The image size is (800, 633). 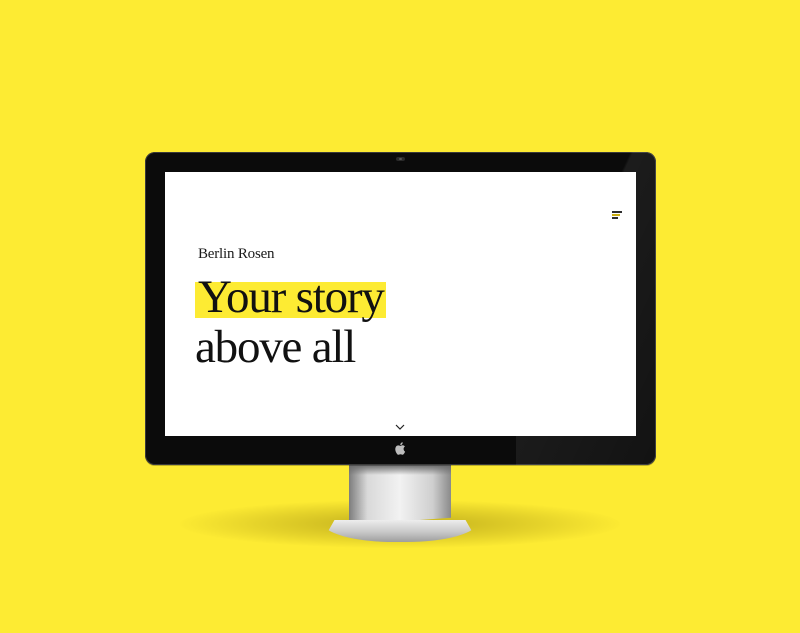 I want to click on camera-icon, so click(x=400, y=159).